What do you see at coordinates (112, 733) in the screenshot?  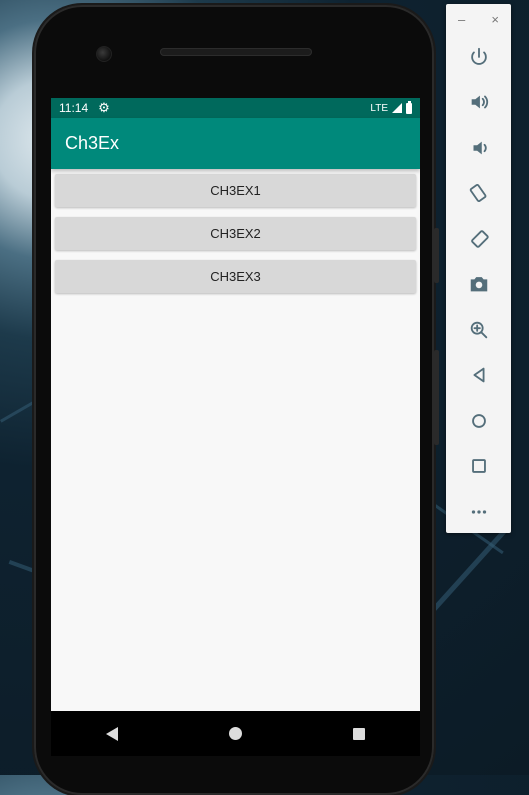 I see `nav-back-icon` at bounding box center [112, 733].